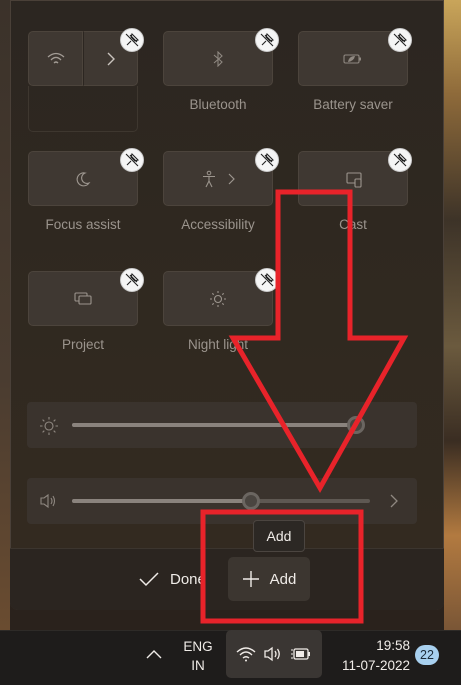 This screenshot has height=685, width=461. I want to click on sun-icon, so click(49, 426).